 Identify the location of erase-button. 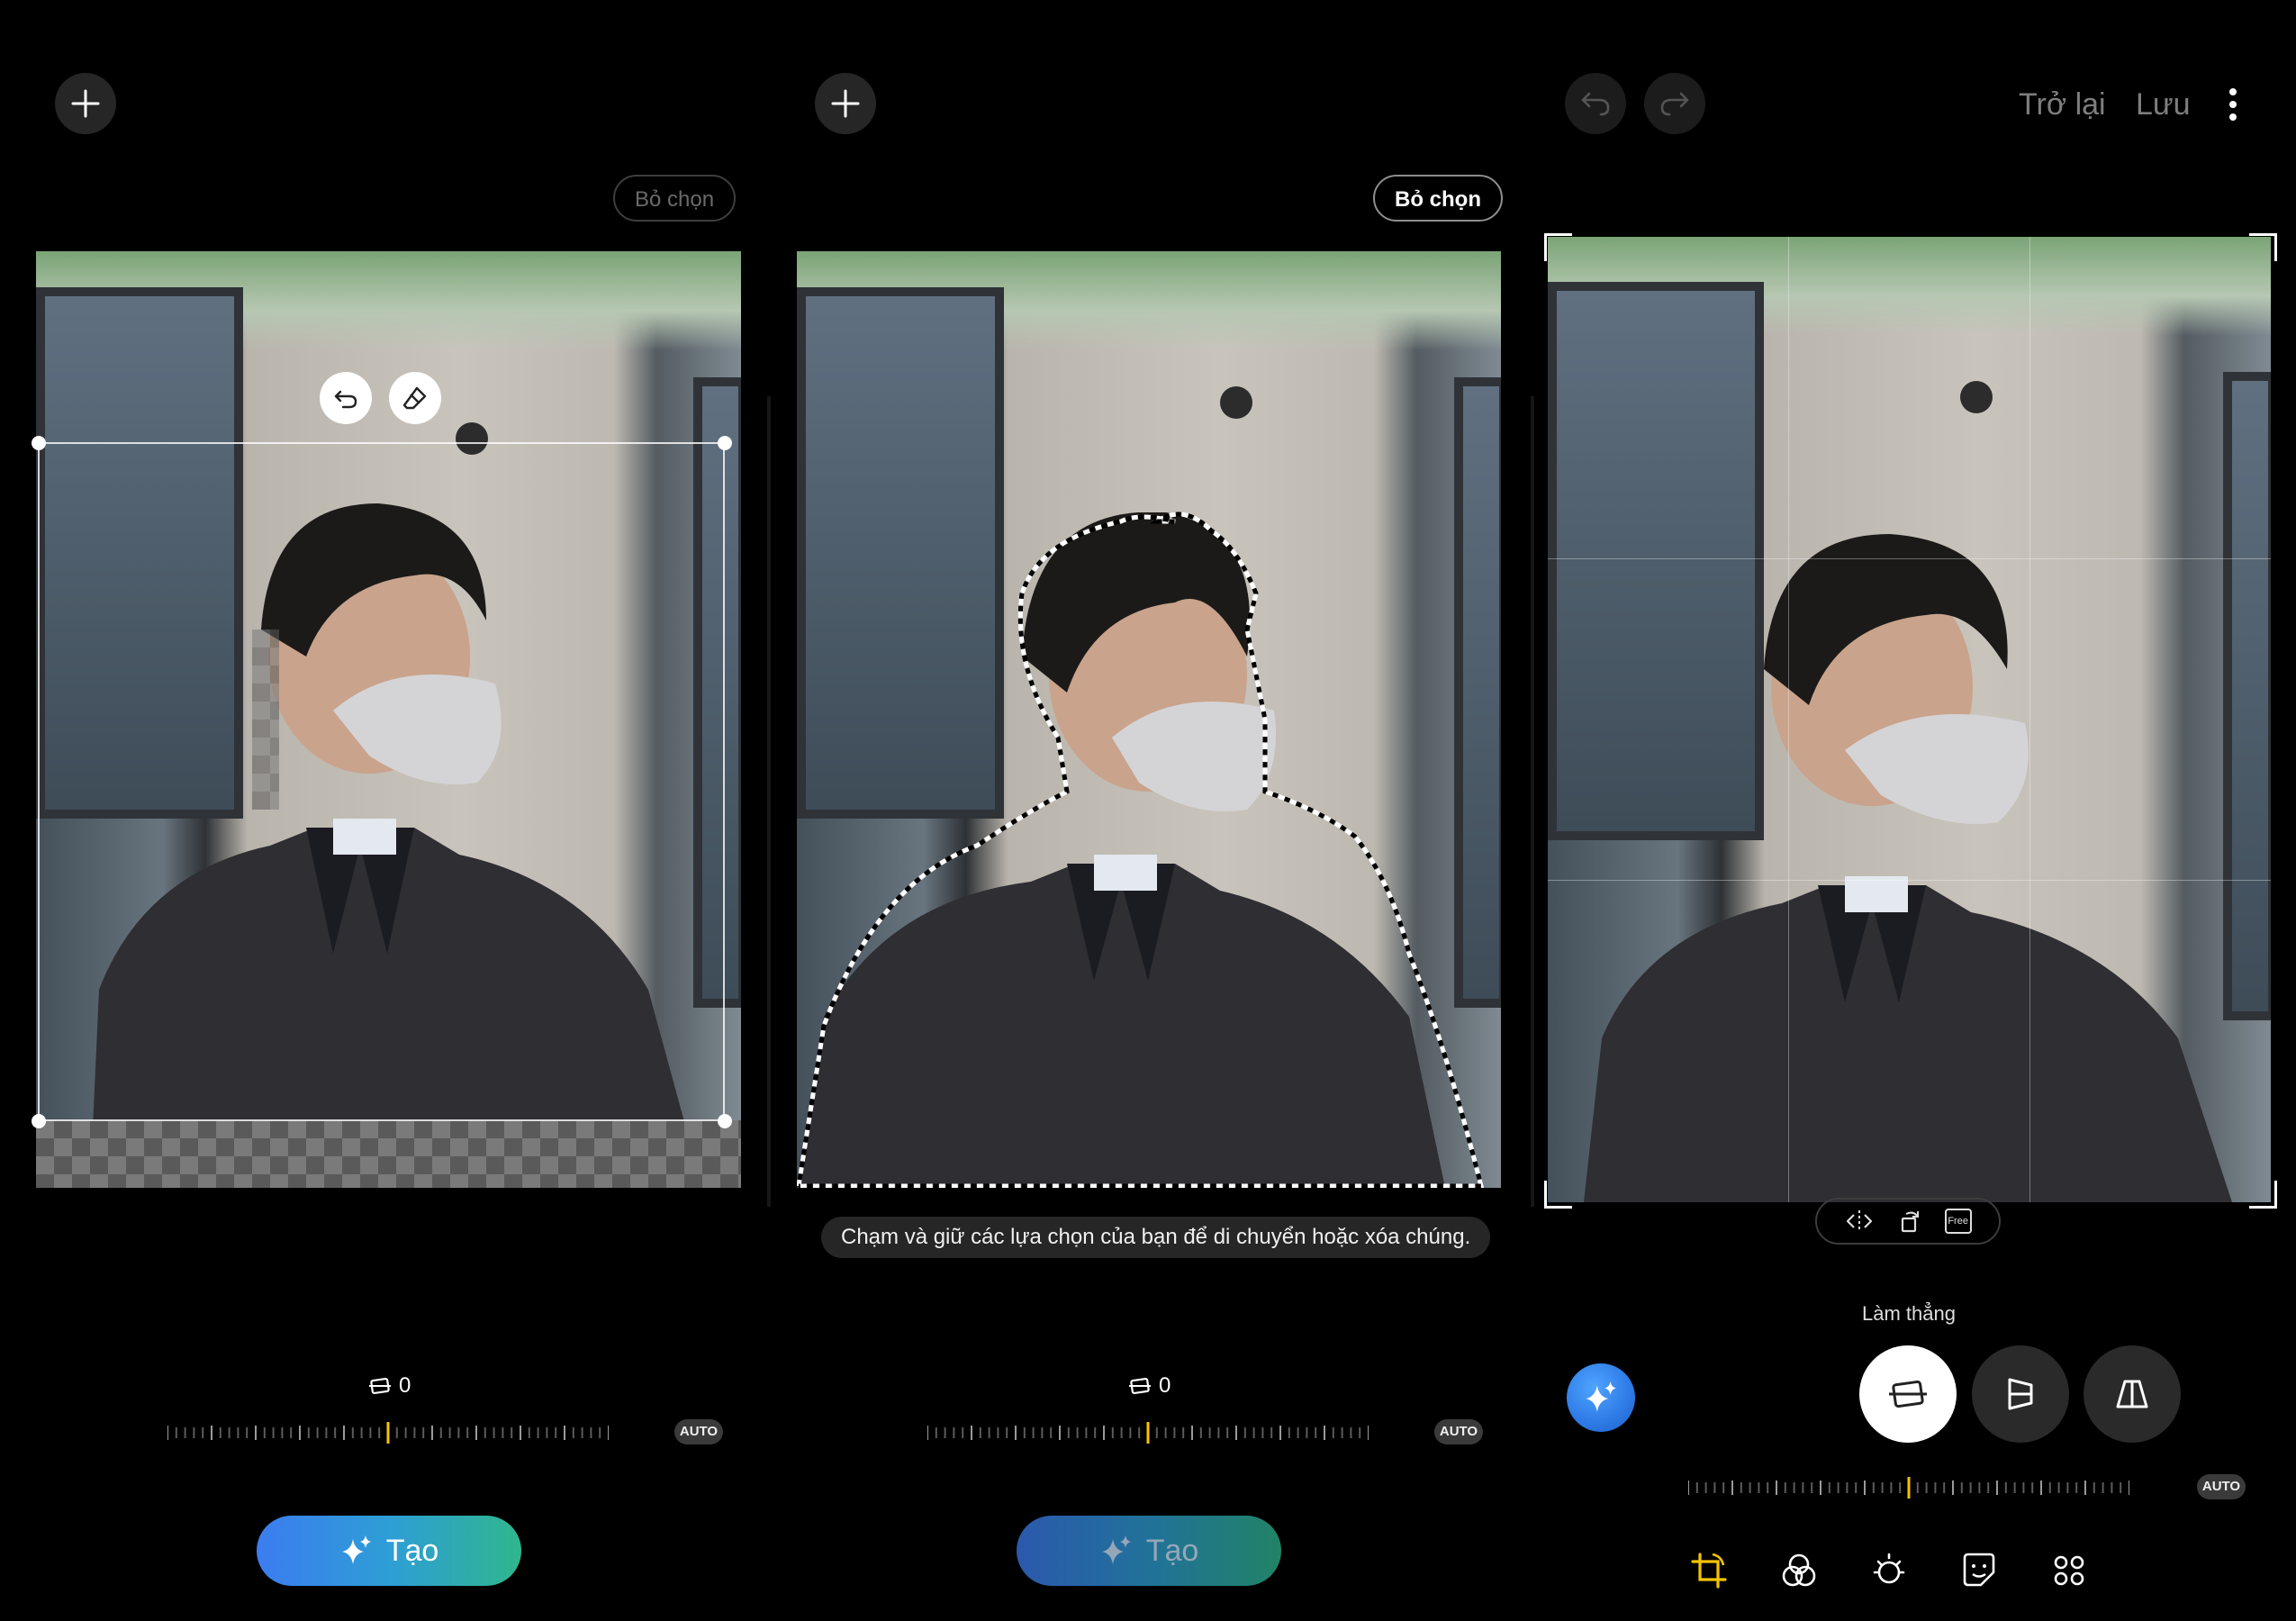
(415, 398).